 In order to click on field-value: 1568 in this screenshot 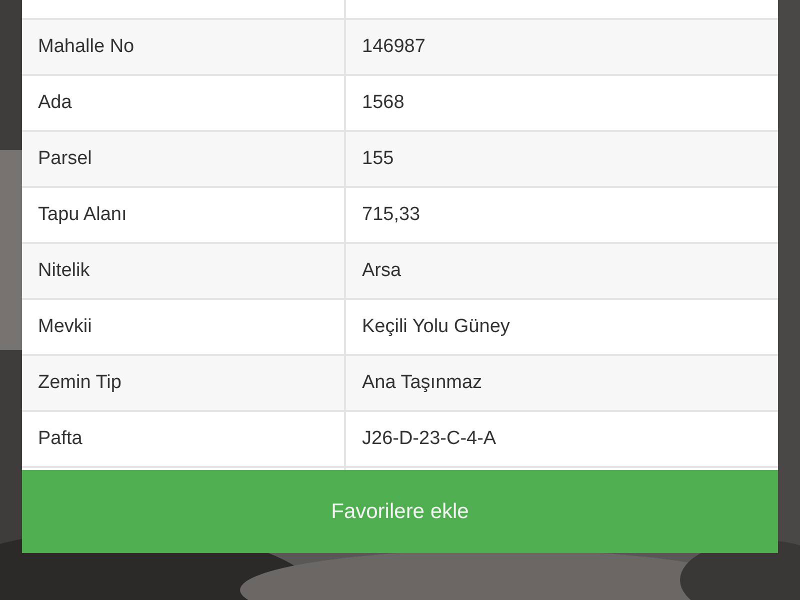, I will do `click(383, 103)`.